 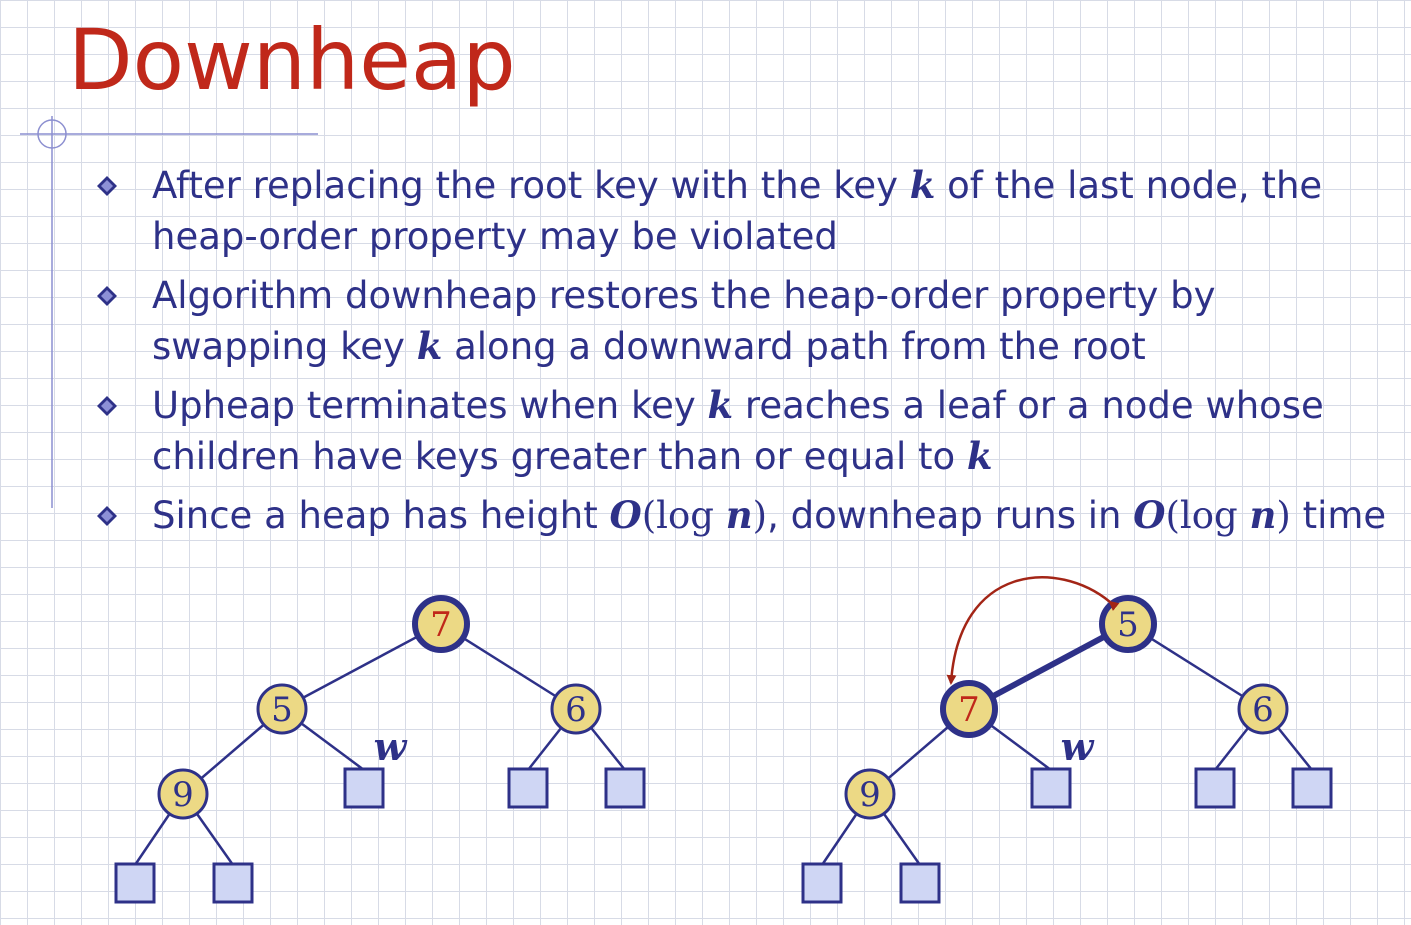 I want to click on heap-tree: 5 7 6 9 w, so click(x=1067, y=740).